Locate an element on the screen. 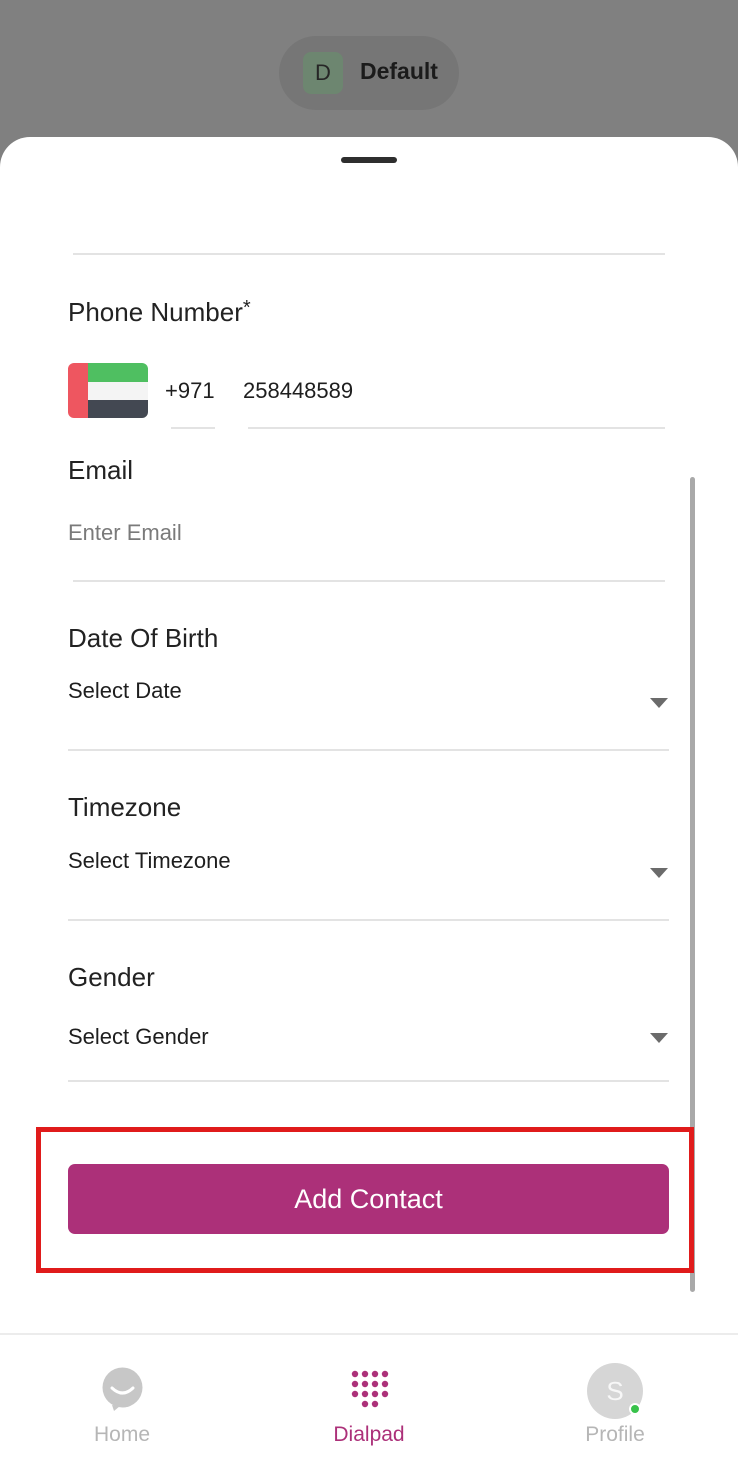  nav-home: Home is located at coordinates (122, 1398).